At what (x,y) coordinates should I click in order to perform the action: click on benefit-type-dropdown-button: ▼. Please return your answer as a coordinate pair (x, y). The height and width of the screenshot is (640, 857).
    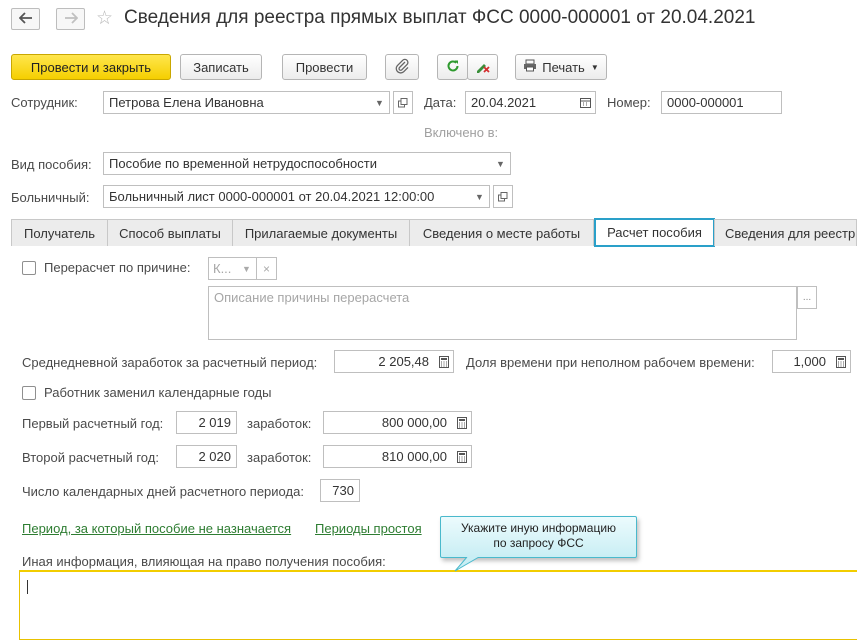
    Looking at the image, I should click on (501, 163).